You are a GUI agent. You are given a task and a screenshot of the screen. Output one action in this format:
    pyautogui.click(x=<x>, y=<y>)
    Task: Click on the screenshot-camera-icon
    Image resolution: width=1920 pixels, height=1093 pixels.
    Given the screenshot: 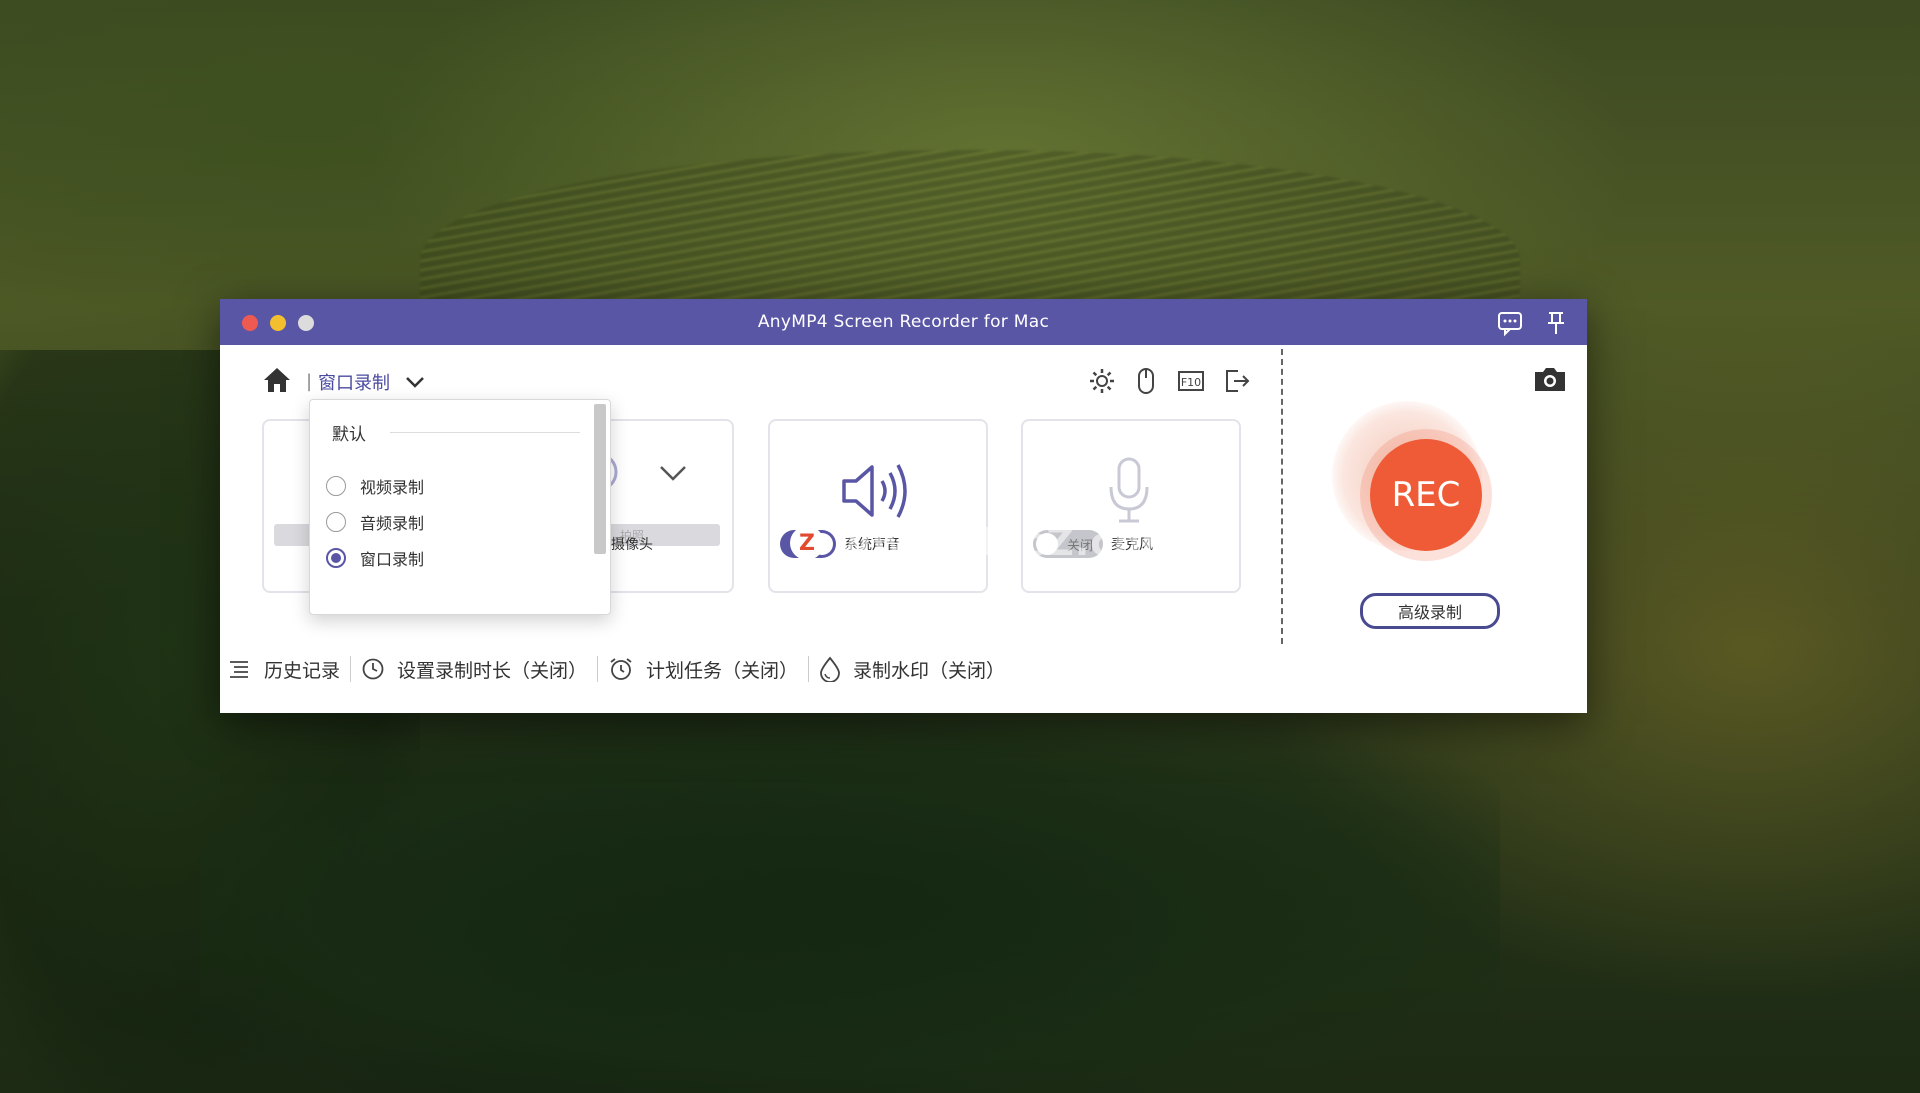 What is the action you would take?
    pyautogui.click(x=1550, y=379)
    